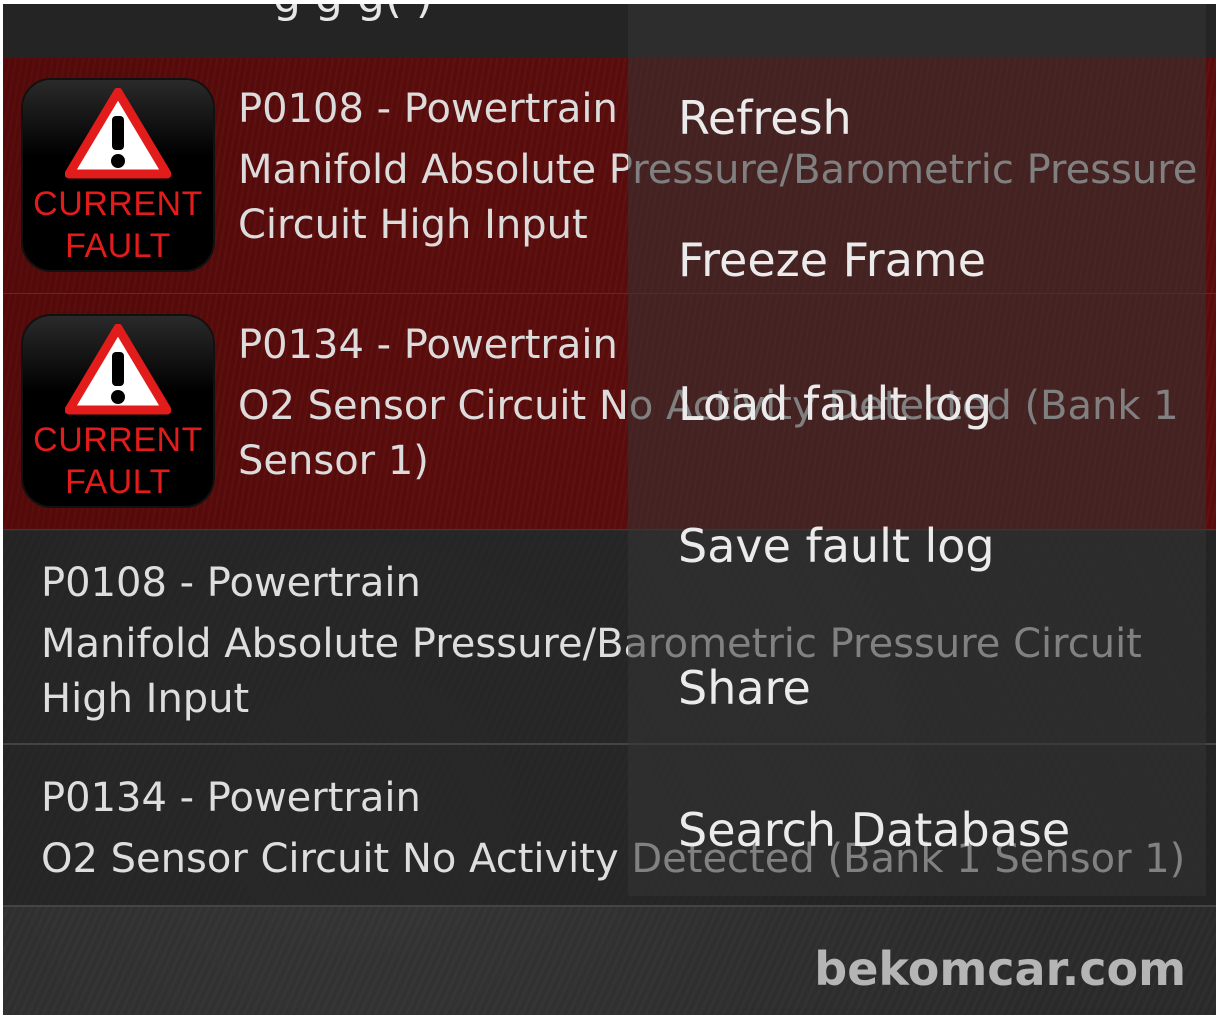 The width and height of the screenshot is (1219, 1017). I want to click on menu-item-search-database: Search Database, so click(938, 830).